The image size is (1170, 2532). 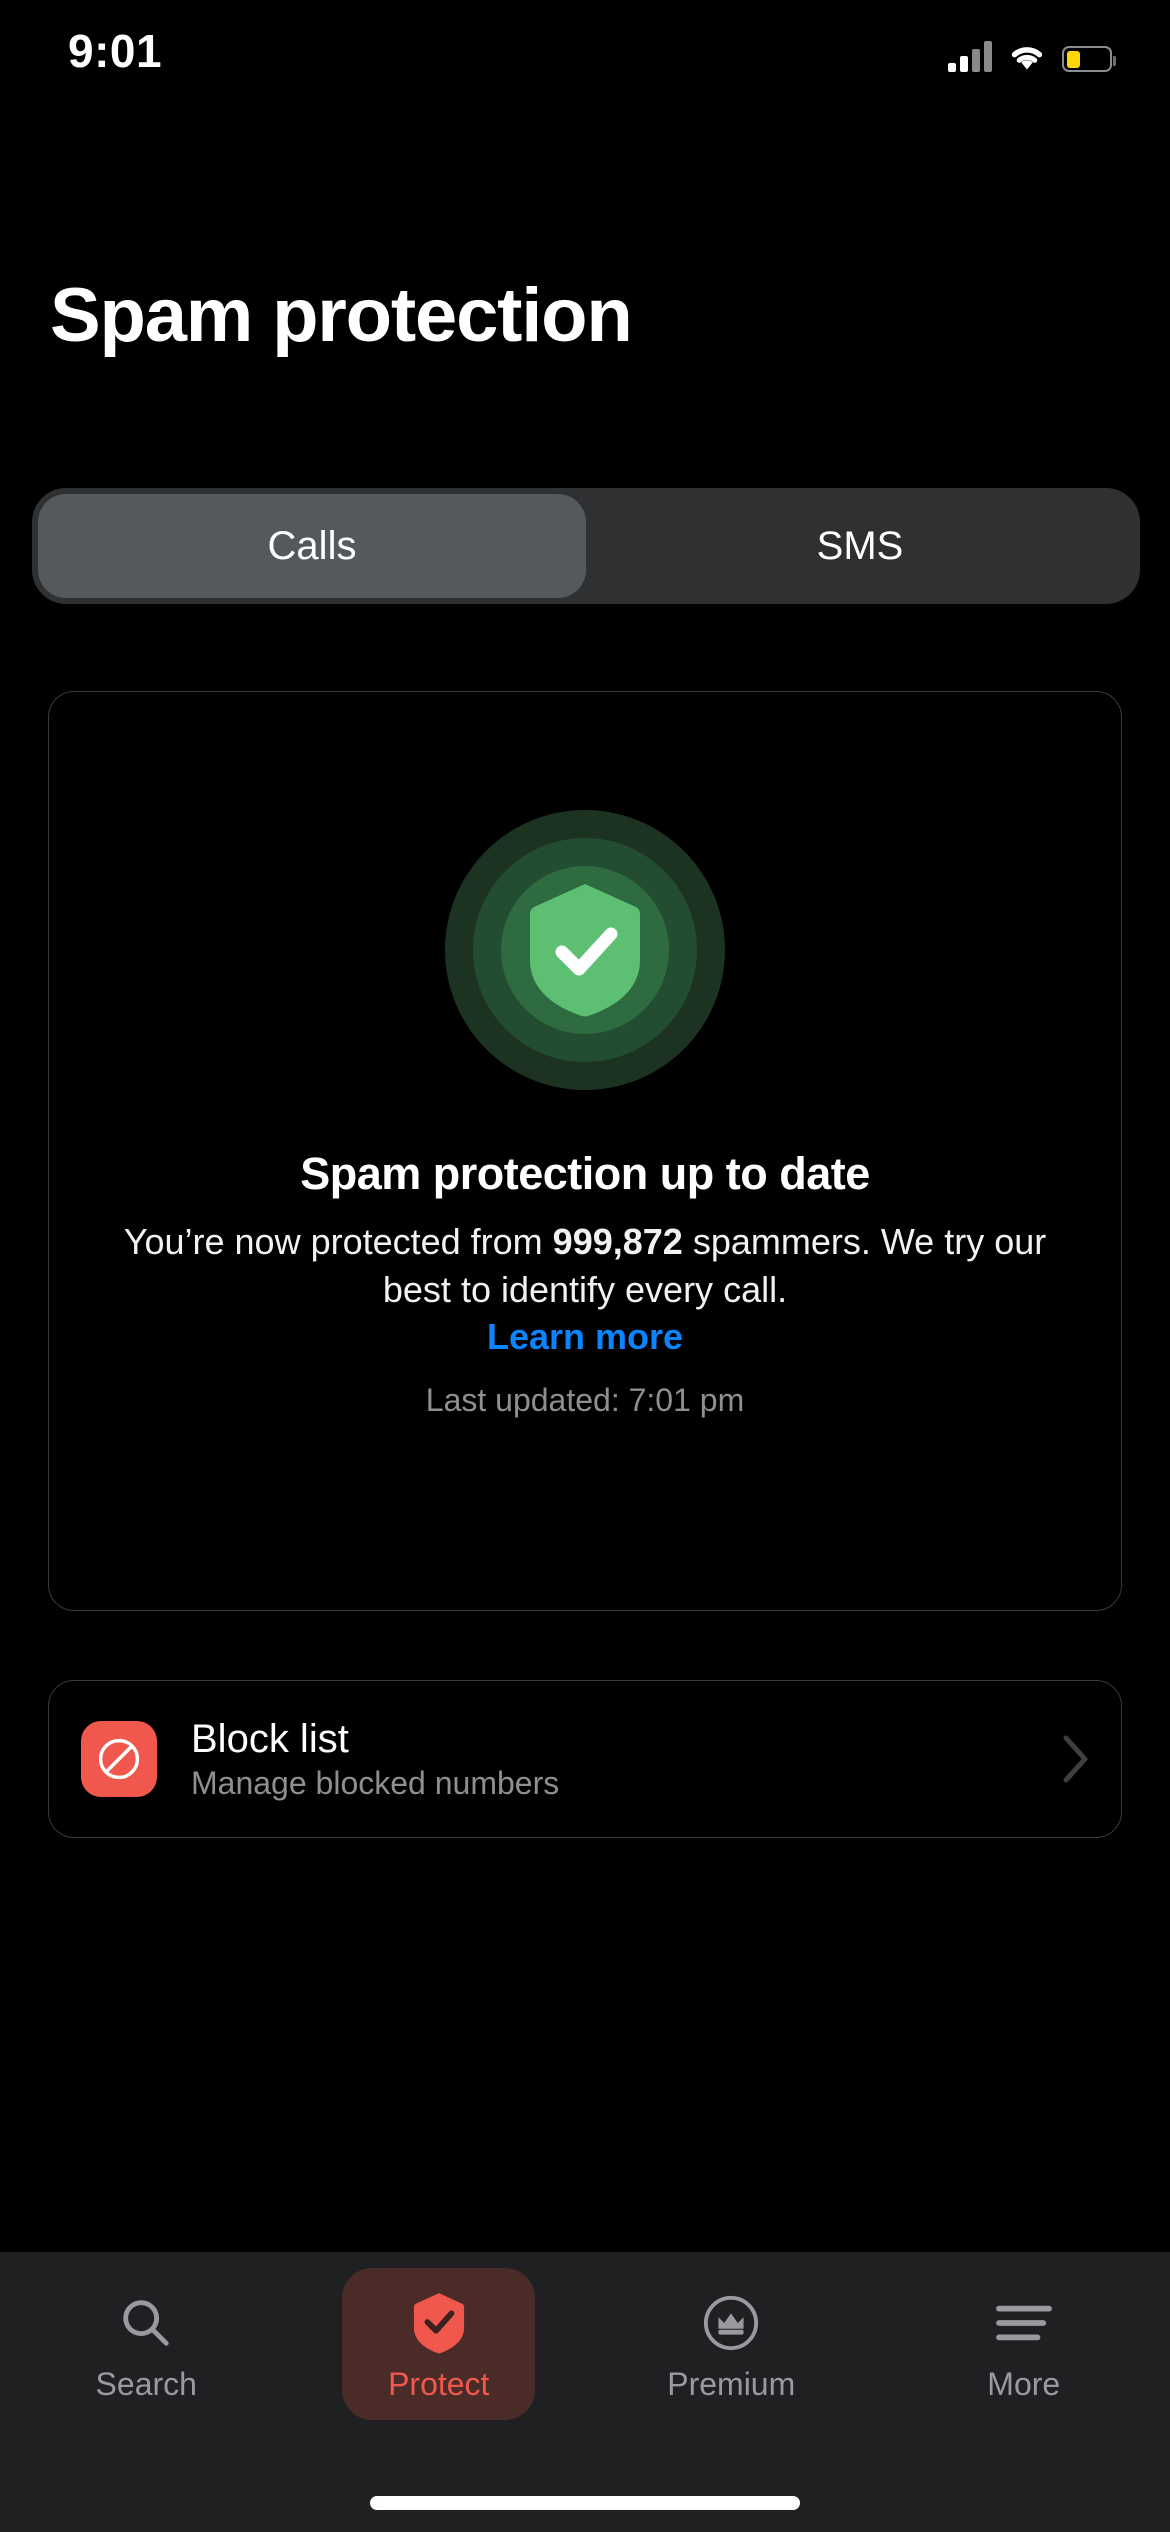 I want to click on card-heading: Spam protection up to date, so click(x=585, y=1173).